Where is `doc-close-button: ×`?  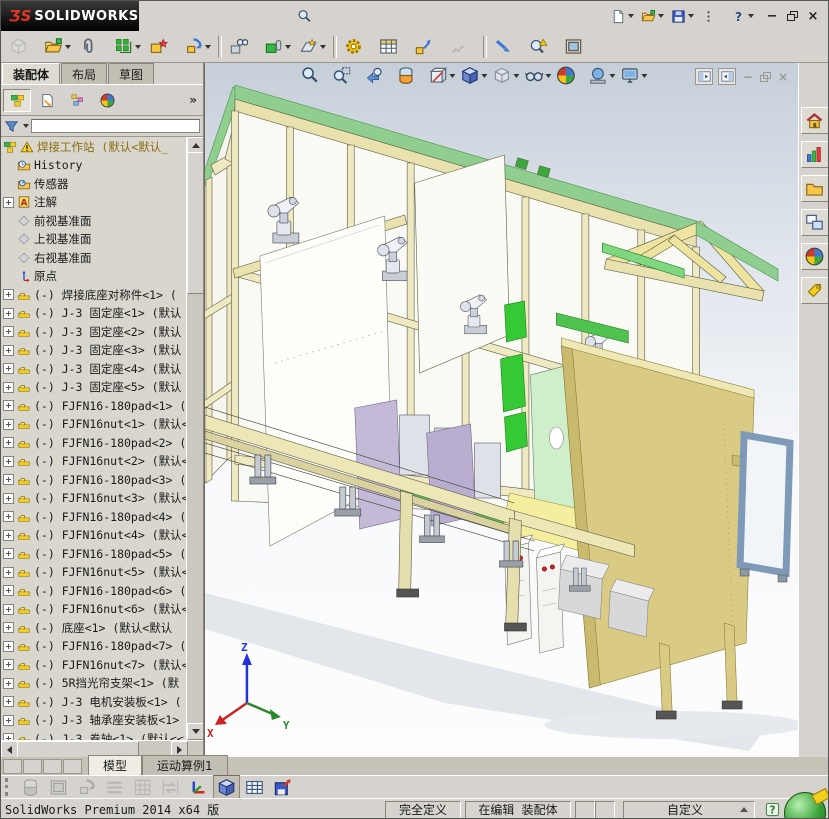
doc-close-button: × is located at coordinates (783, 77).